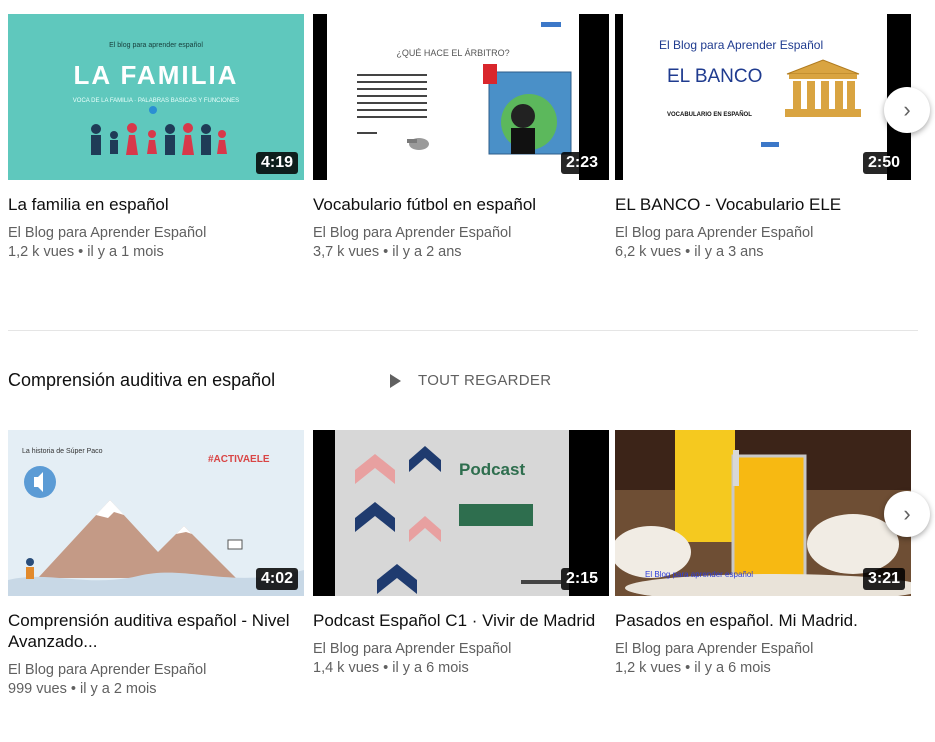 The image size is (935, 742). Describe the element at coordinates (461, 620) in the screenshot. I see `video-title: Podcast Español C1 · Vivir de Madrid` at that location.